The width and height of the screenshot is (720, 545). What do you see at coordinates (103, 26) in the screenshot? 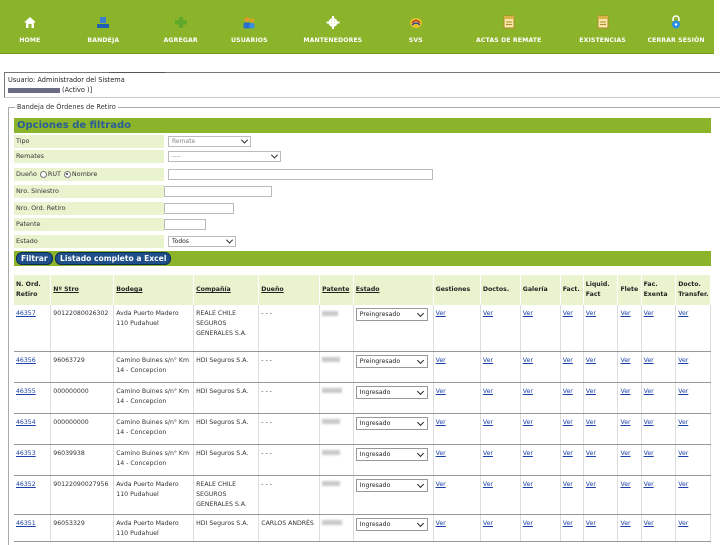
I see `nav-item-bandeja: BANDEJA` at bounding box center [103, 26].